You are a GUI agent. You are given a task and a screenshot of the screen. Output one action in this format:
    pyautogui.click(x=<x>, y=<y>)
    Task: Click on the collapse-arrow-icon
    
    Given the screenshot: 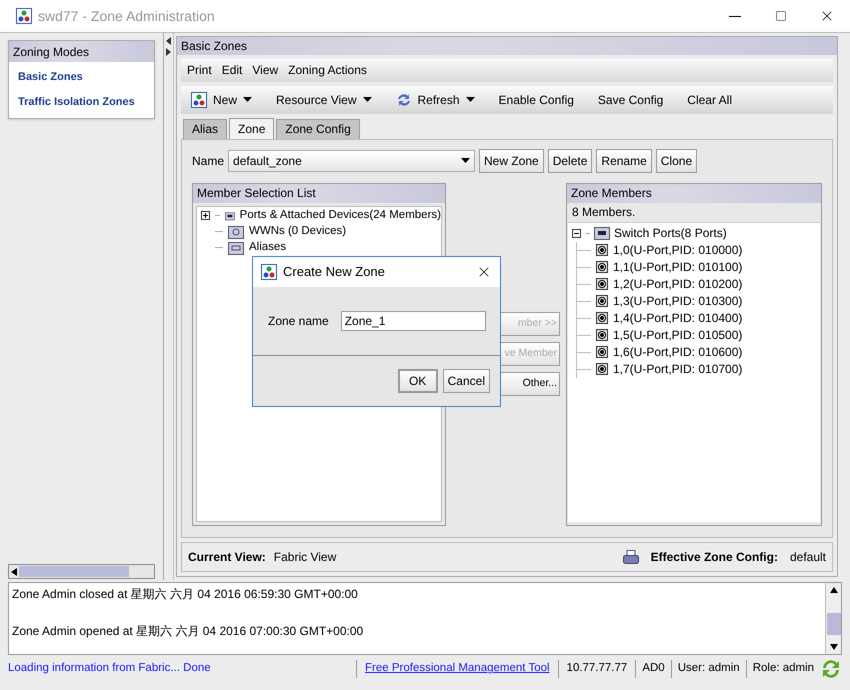 What is the action you would take?
    pyautogui.click(x=169, y=41)
    